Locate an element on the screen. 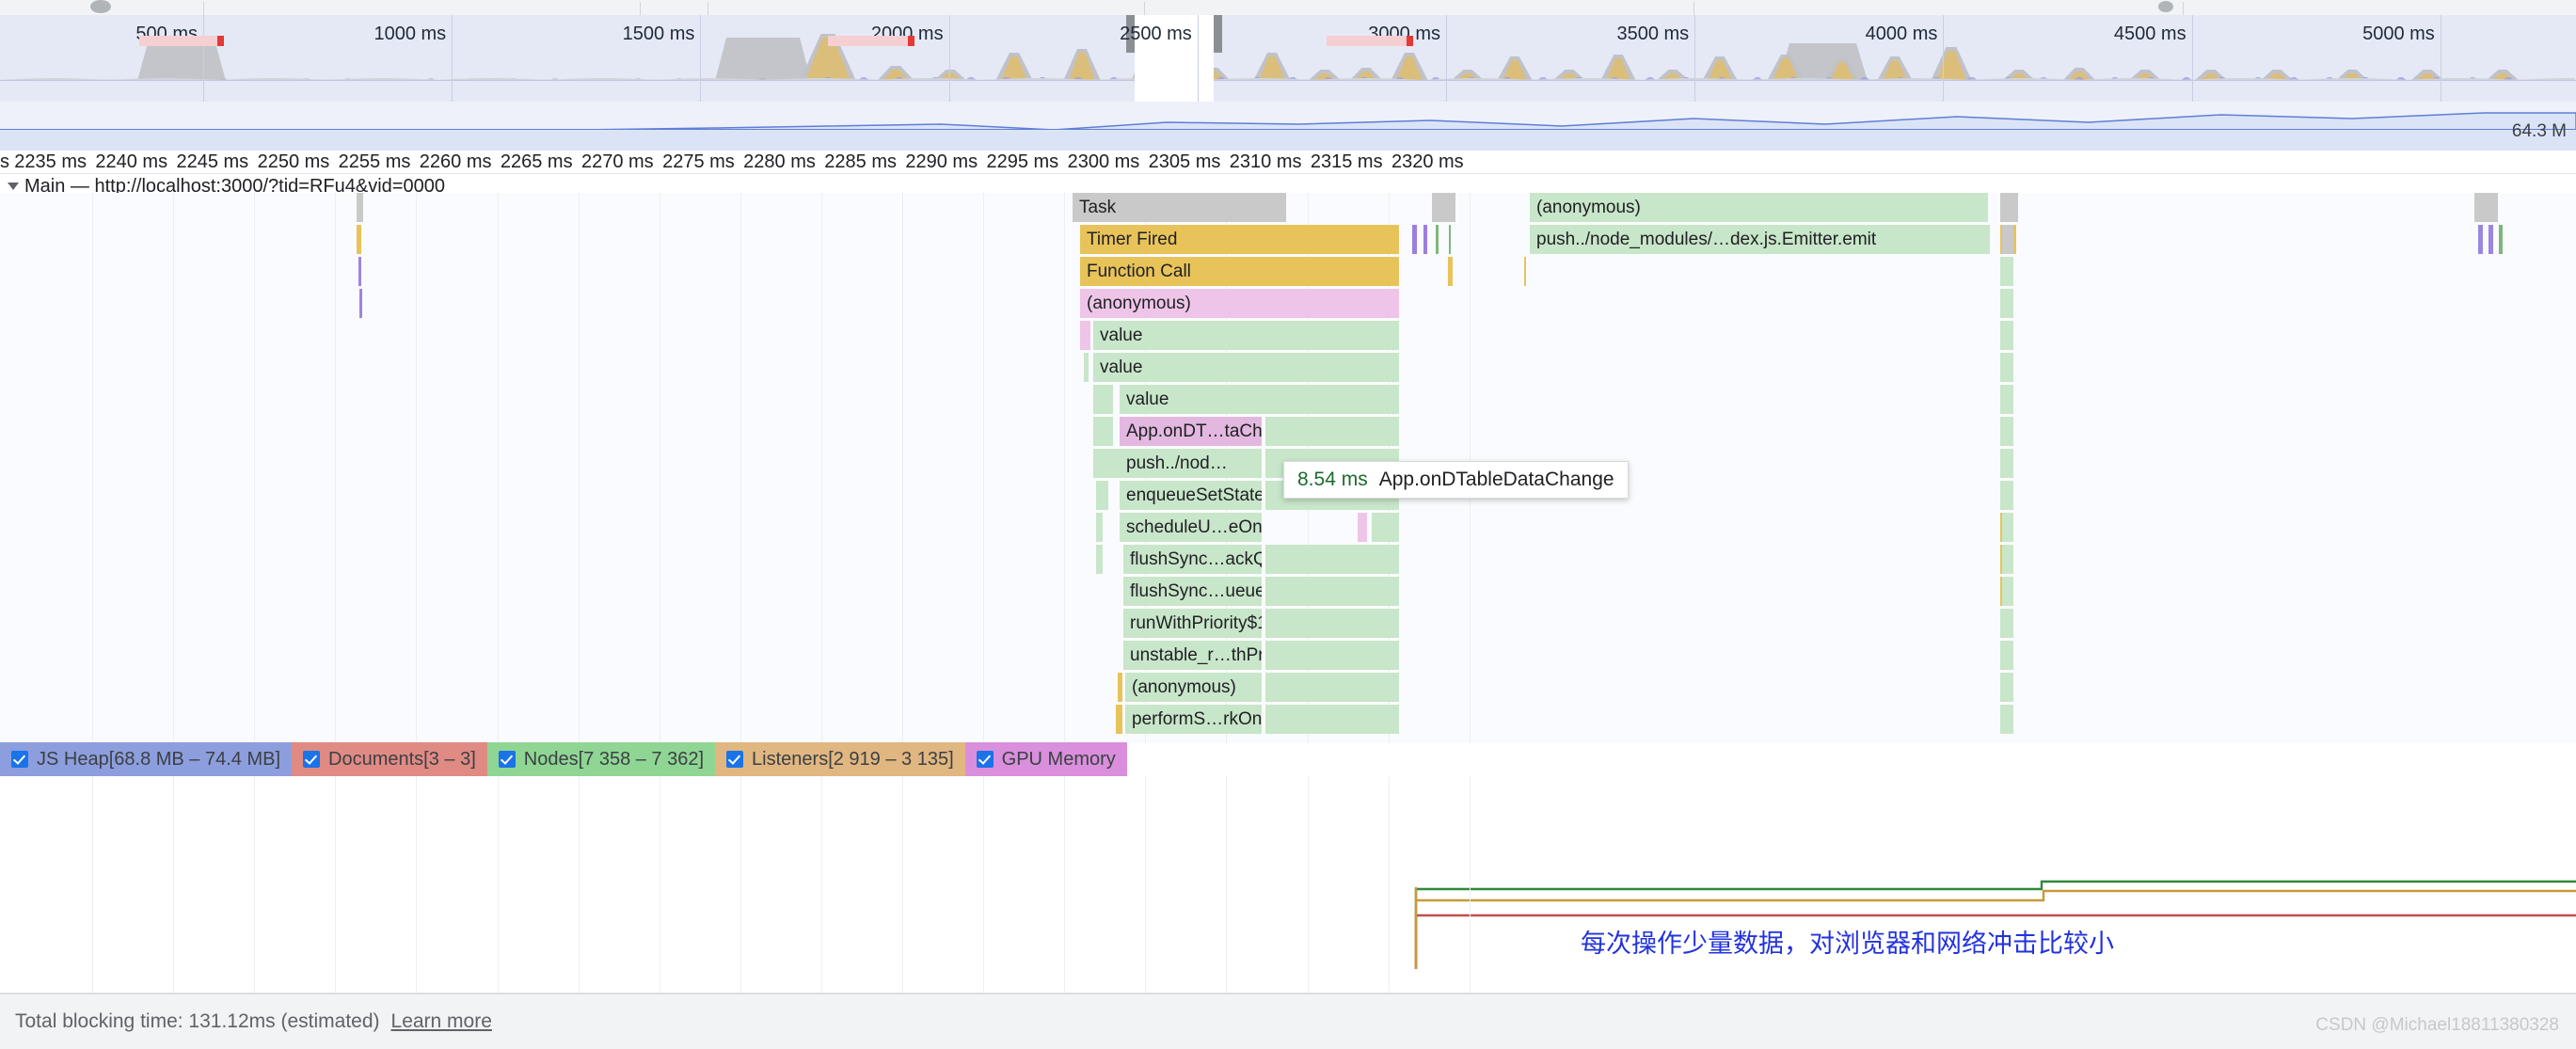  ruler-tick-label: 2310 ms is located at coordinates (1265, 161).